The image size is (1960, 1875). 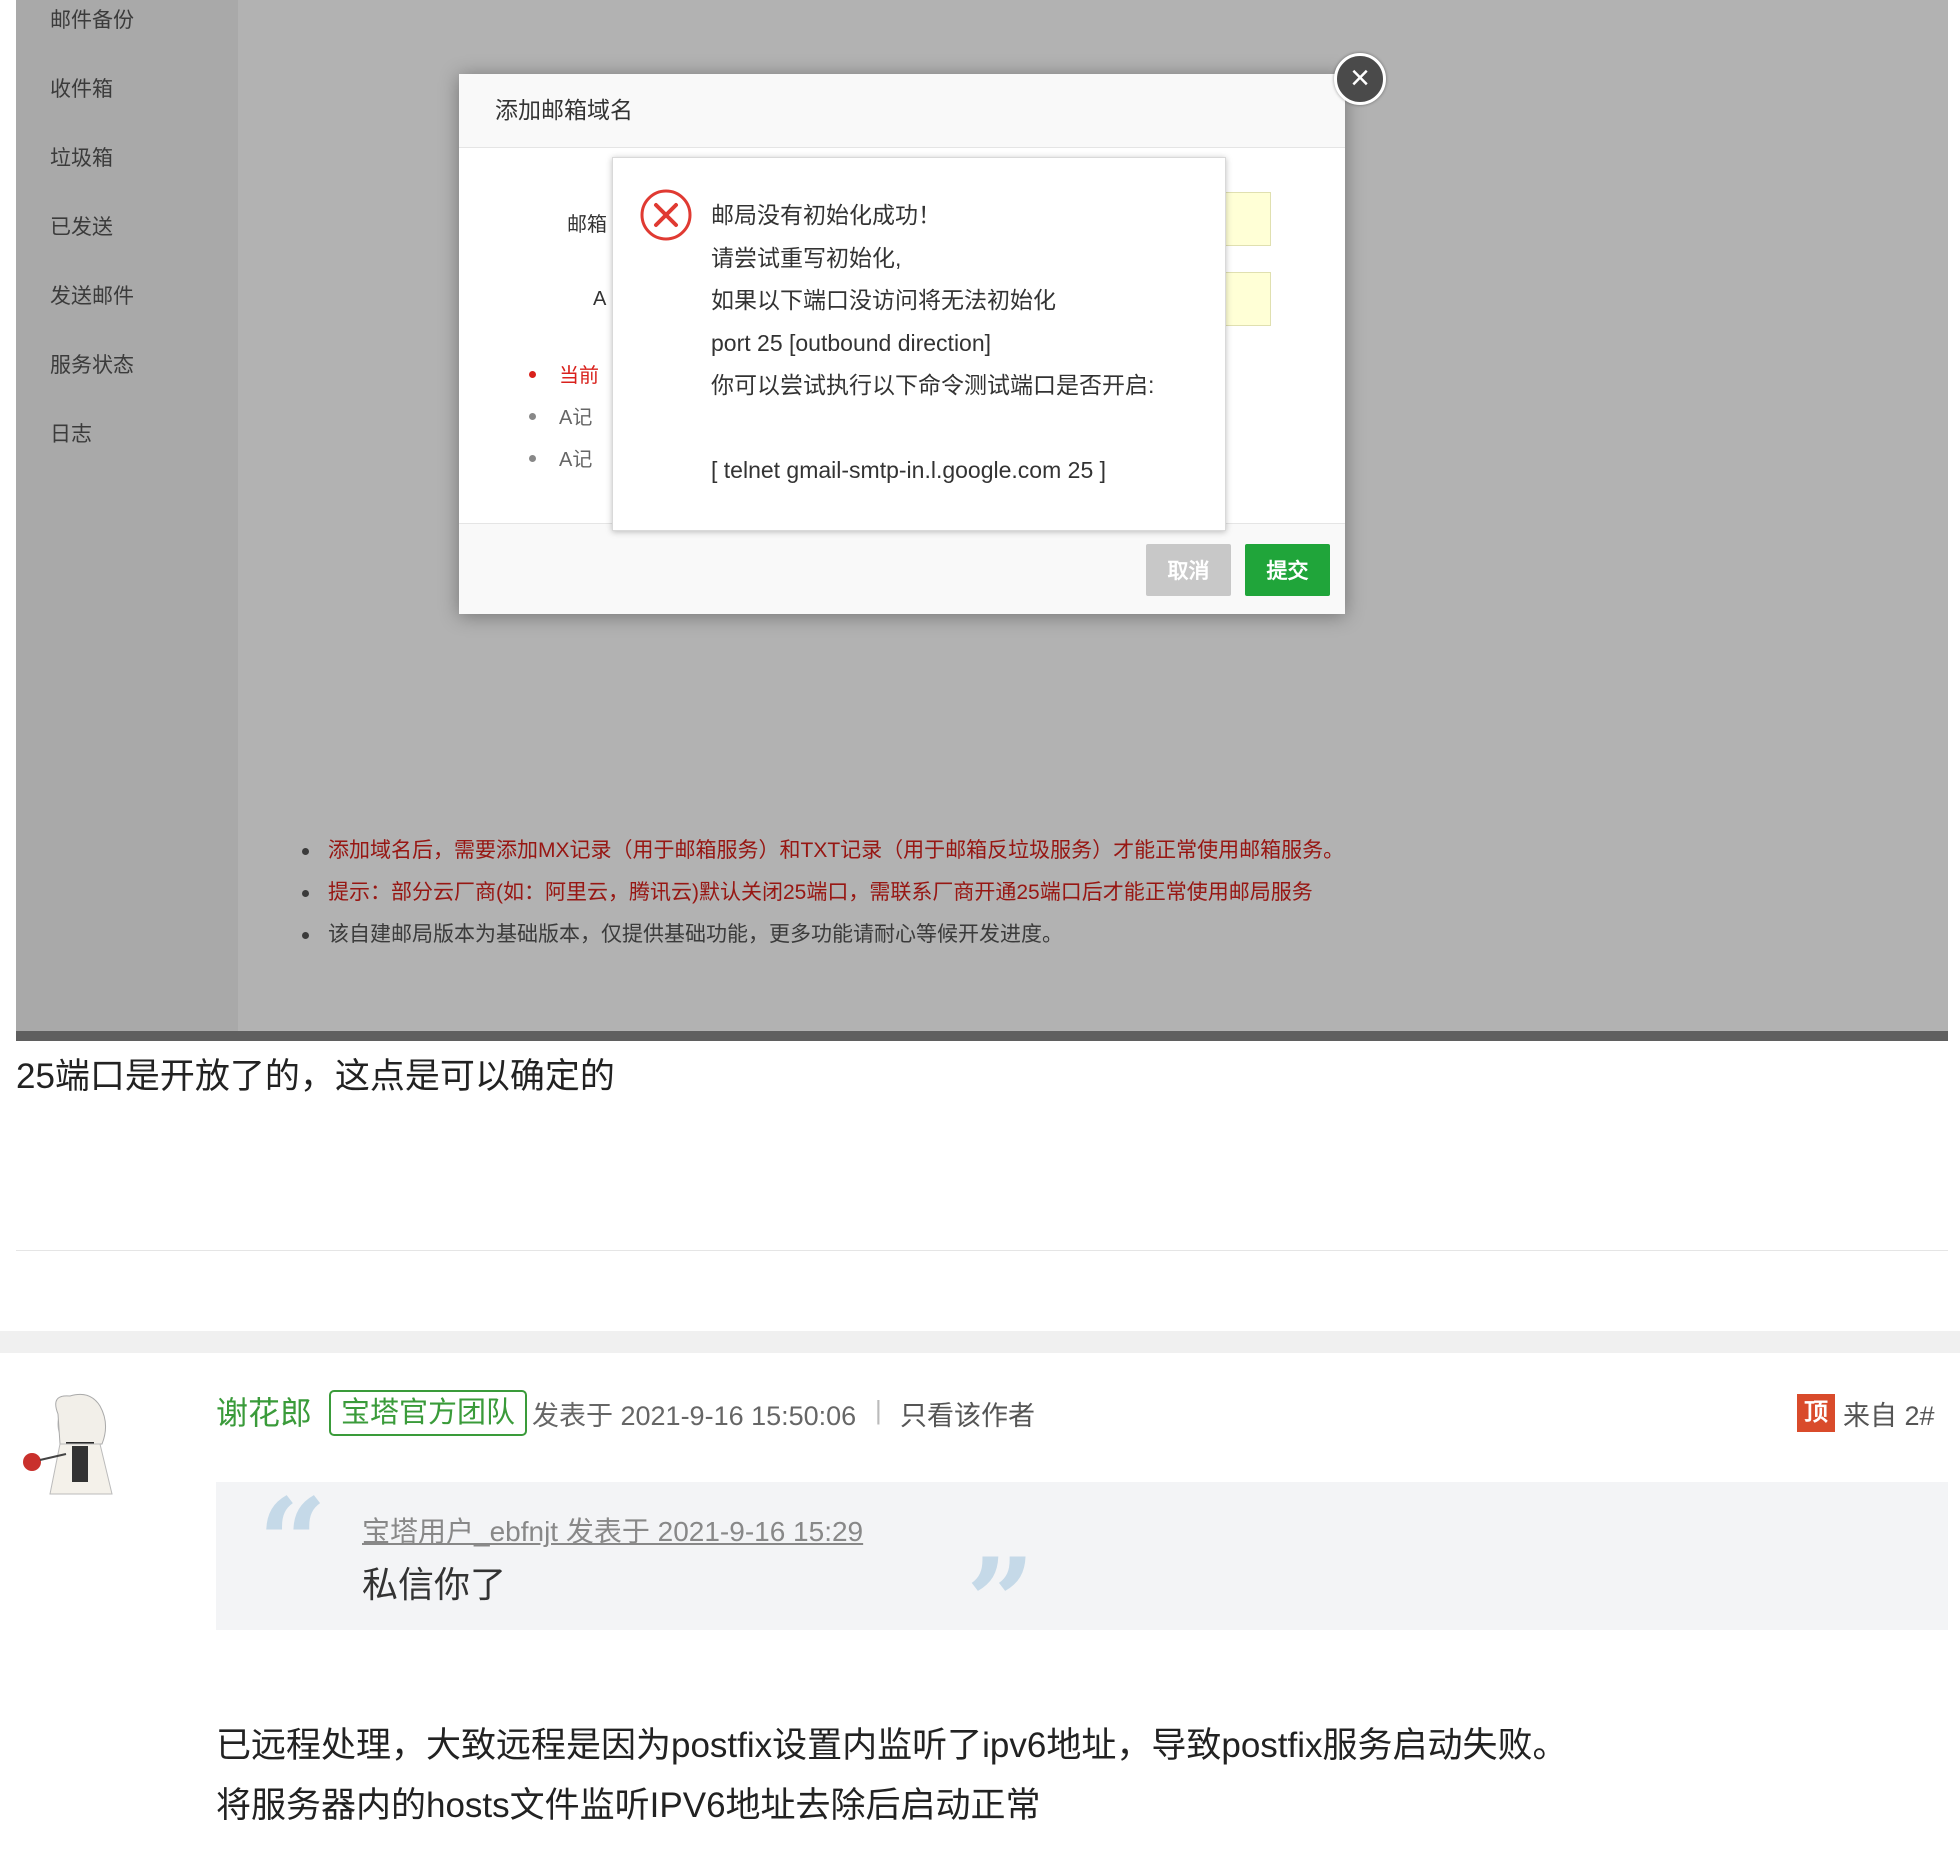 I want to click on official-team-badge: 宝塔官方团队, so click(x=428, y=1413).